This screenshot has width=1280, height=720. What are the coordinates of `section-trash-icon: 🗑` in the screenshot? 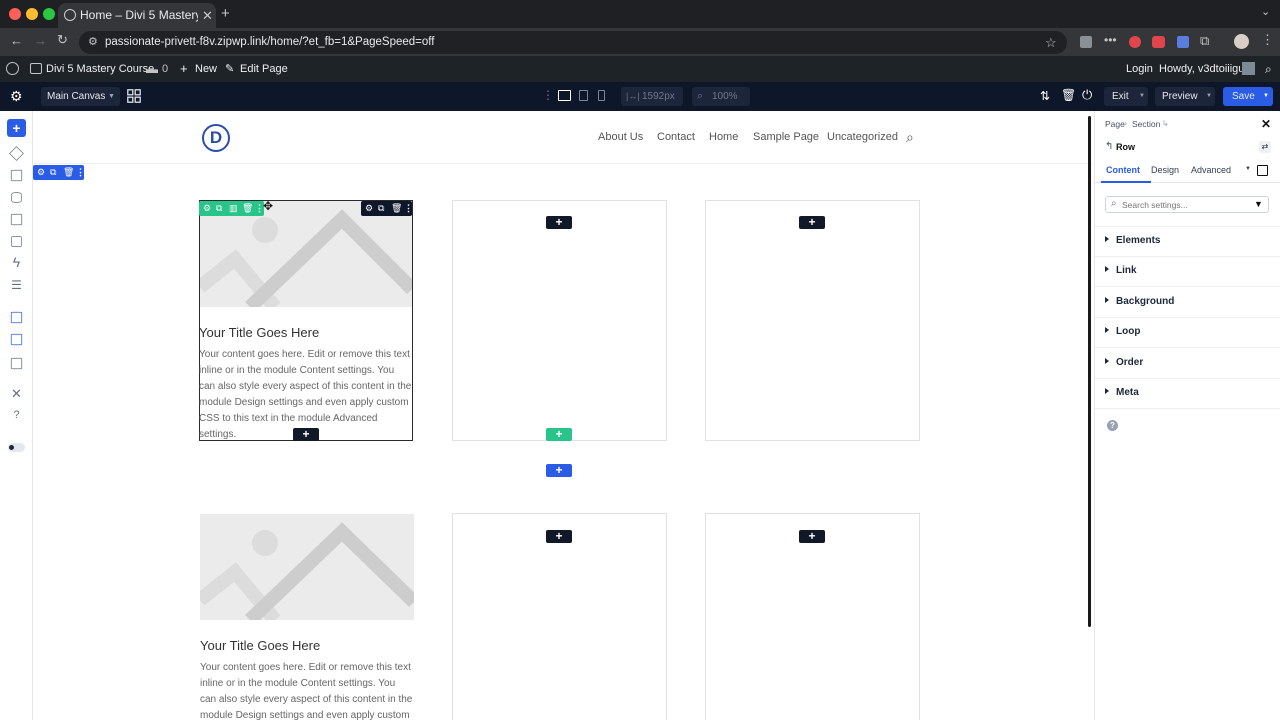 It's located at (68, 172).